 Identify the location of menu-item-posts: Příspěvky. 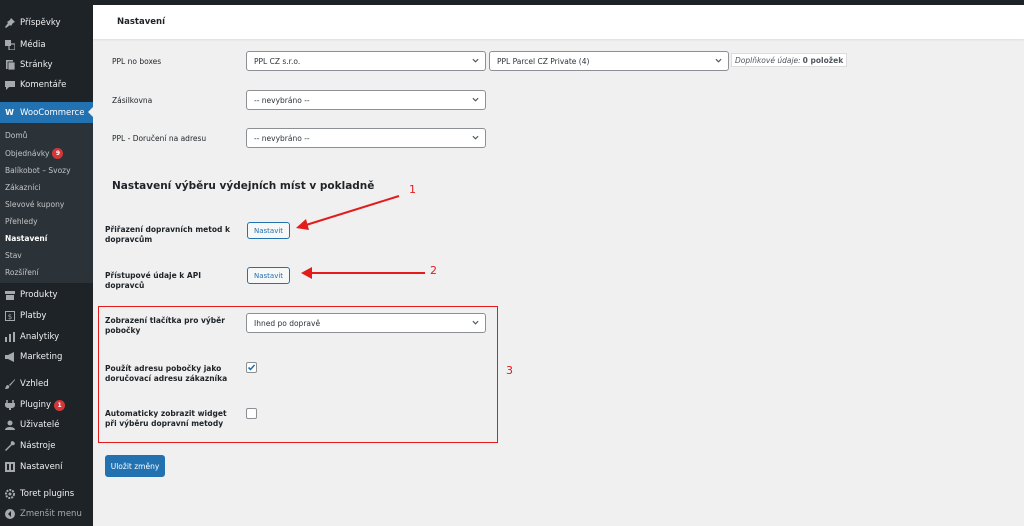
(46, 23).